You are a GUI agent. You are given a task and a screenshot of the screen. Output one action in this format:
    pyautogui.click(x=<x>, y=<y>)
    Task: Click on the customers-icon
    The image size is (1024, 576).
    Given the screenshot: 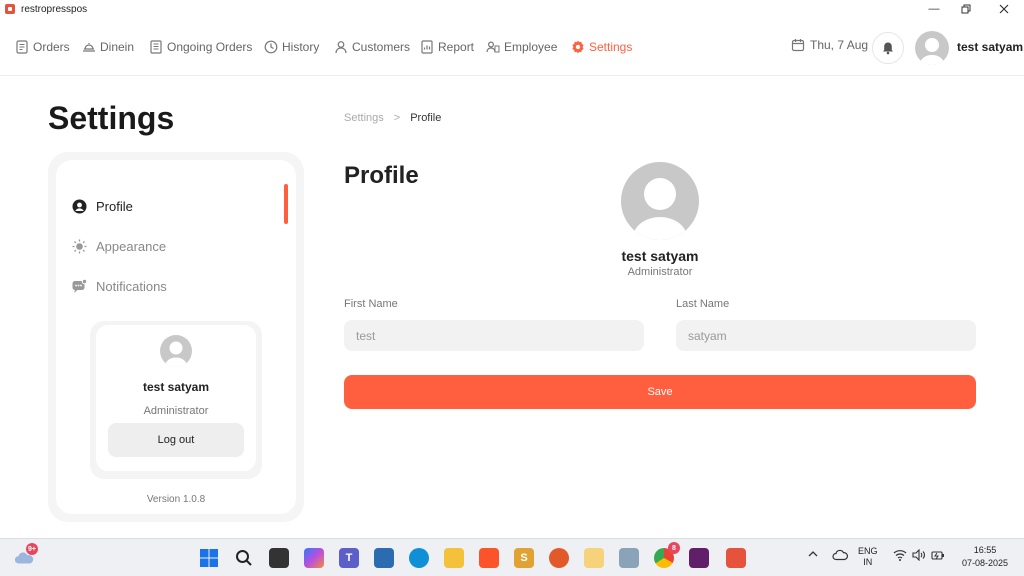 What is the action you would take?
    pyautogui.click(x=341, y=47)
    